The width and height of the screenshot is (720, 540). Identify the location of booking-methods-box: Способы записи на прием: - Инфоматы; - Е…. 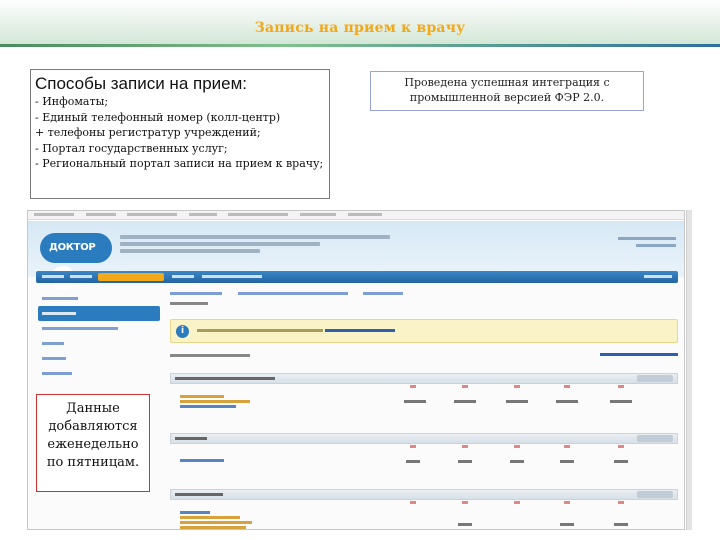
(180, 134).